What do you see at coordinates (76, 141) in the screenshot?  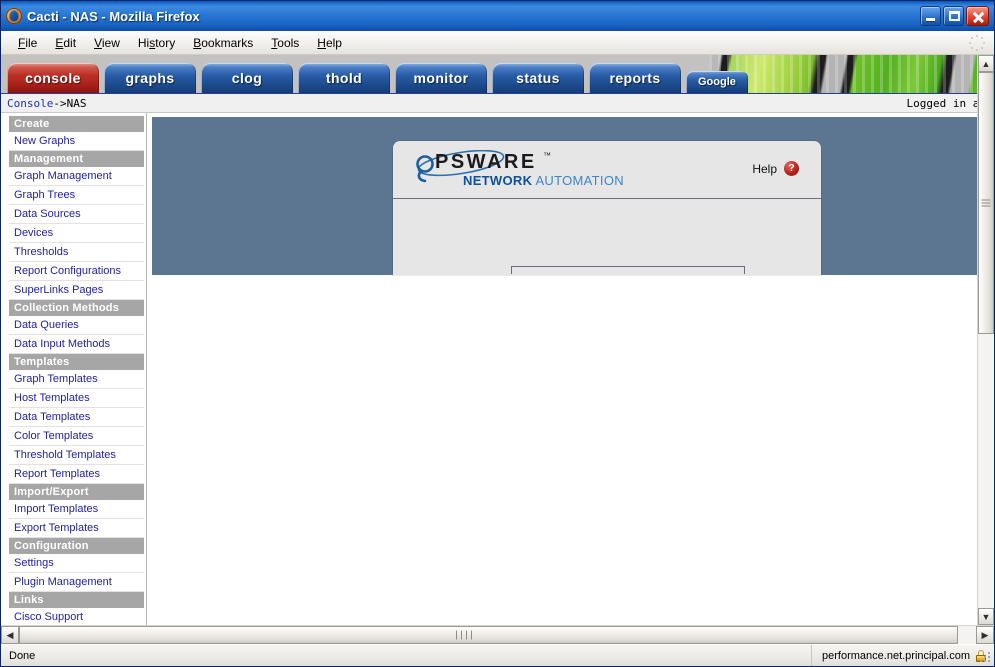 I see `sidebar-item-new-graphs: New Graphs` at bounding box center [76, 141].